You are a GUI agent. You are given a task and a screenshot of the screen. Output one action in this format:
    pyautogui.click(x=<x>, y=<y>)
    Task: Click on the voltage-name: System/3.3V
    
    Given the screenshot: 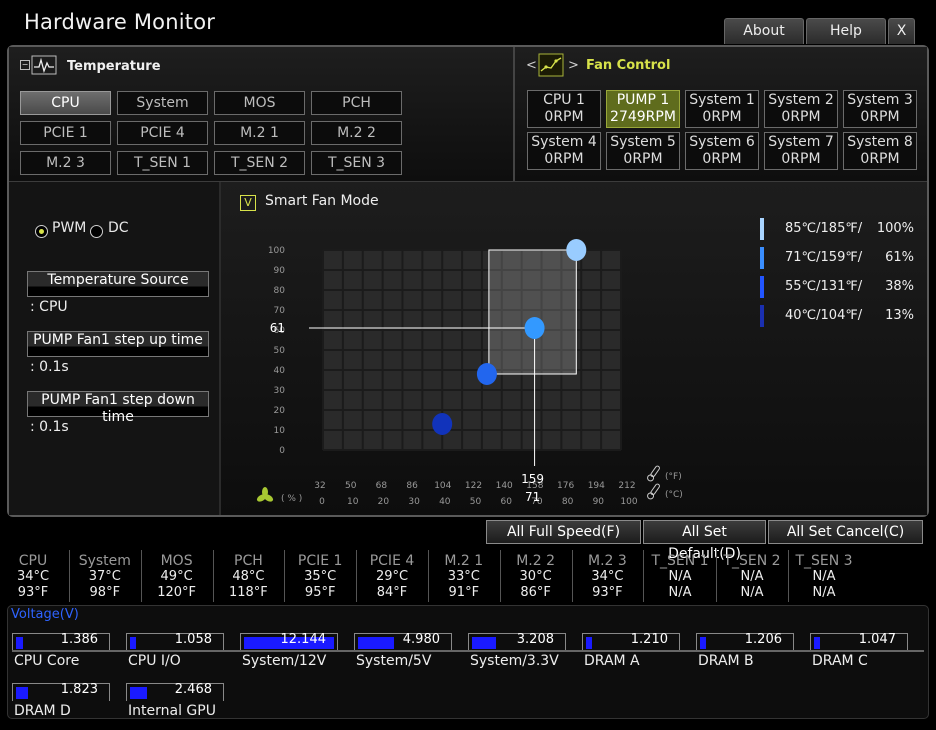 What is the action you would take?
    pyautogui.click(x=514, y=661)
    